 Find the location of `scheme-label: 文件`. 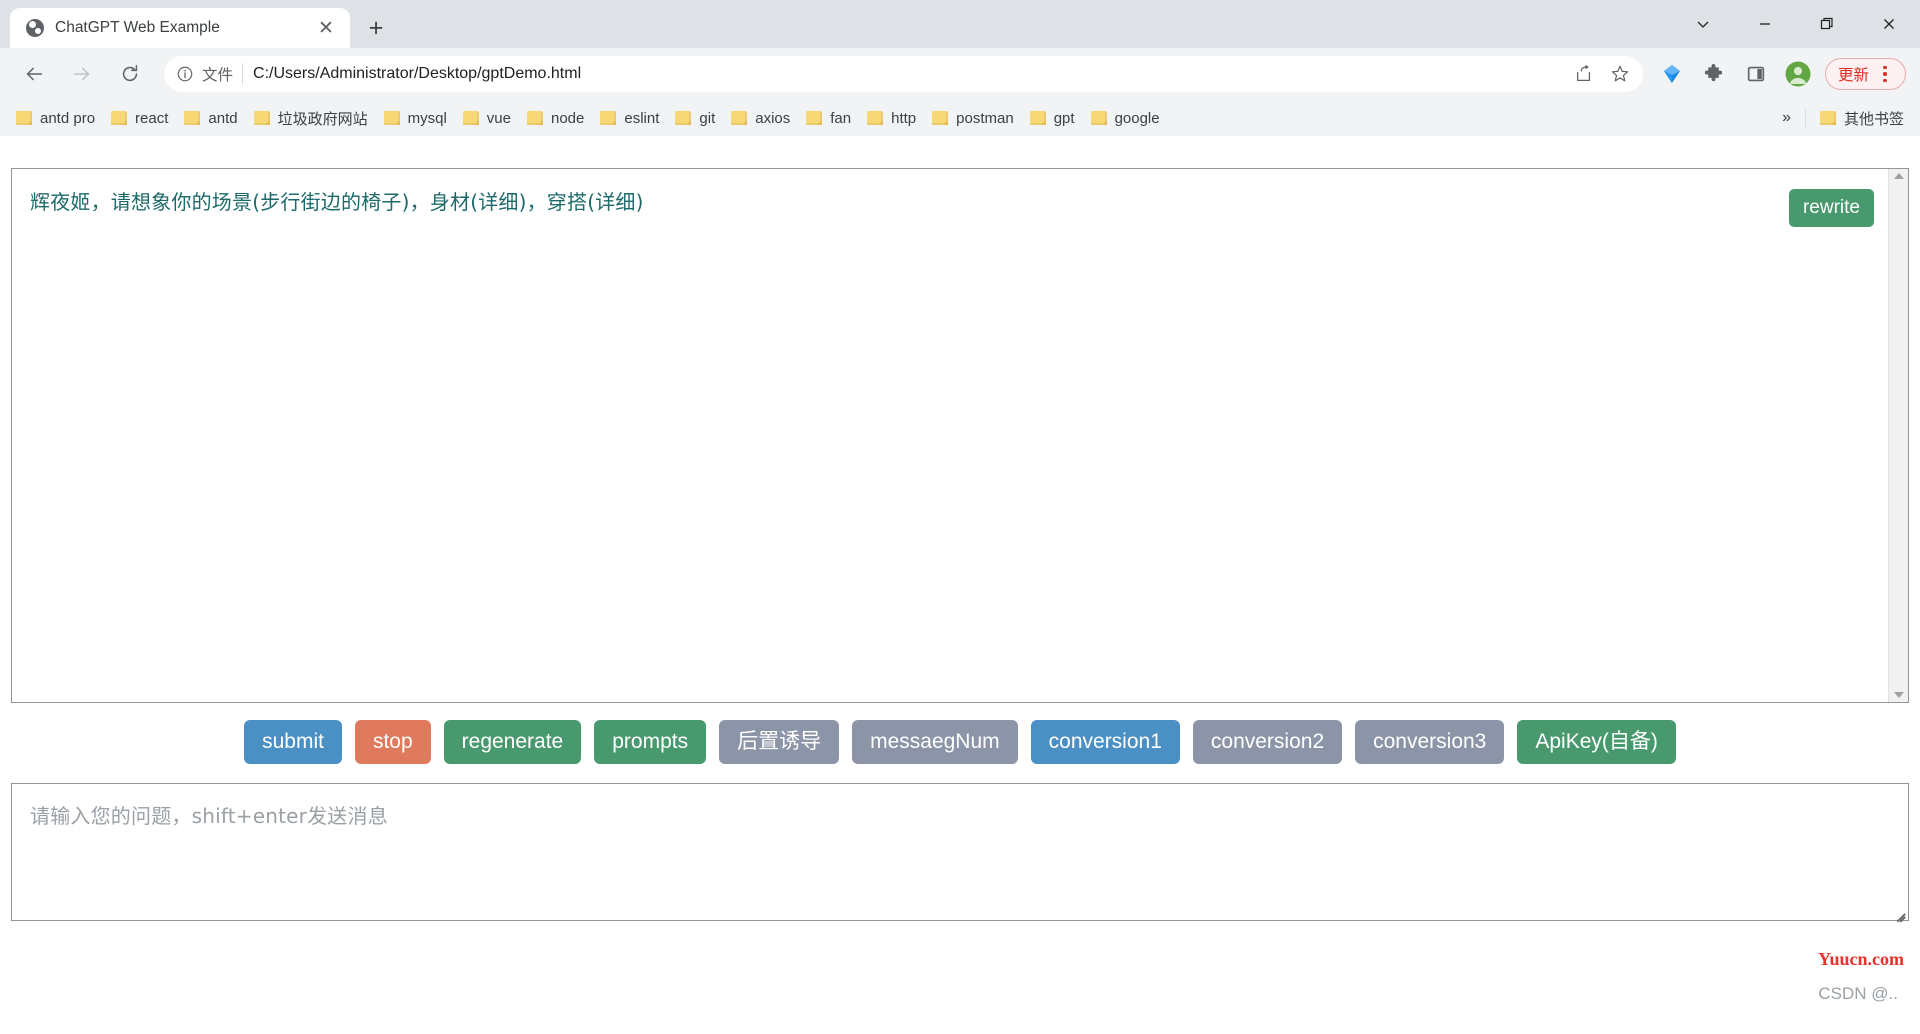

scheme-label: 文件 is located at coordinates (223, 74).